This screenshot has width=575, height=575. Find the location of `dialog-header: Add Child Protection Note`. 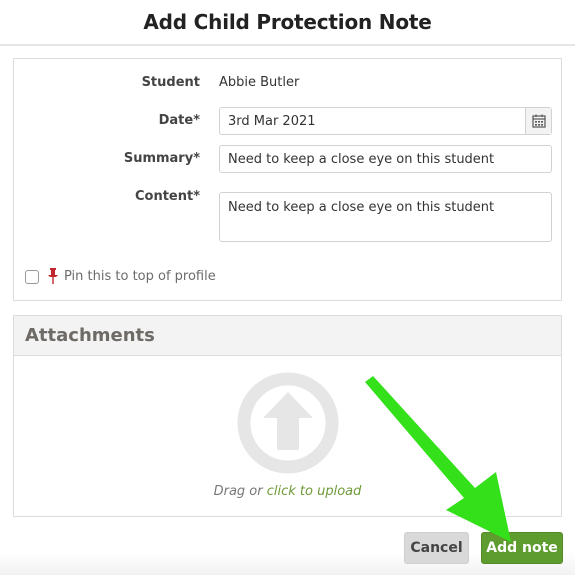

dialog-header: Add Child Protection Note is located at coordinates (287, 23).